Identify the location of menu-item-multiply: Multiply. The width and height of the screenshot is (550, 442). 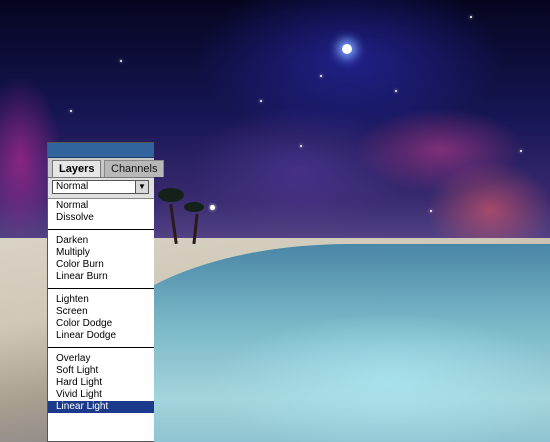
(101, 253).